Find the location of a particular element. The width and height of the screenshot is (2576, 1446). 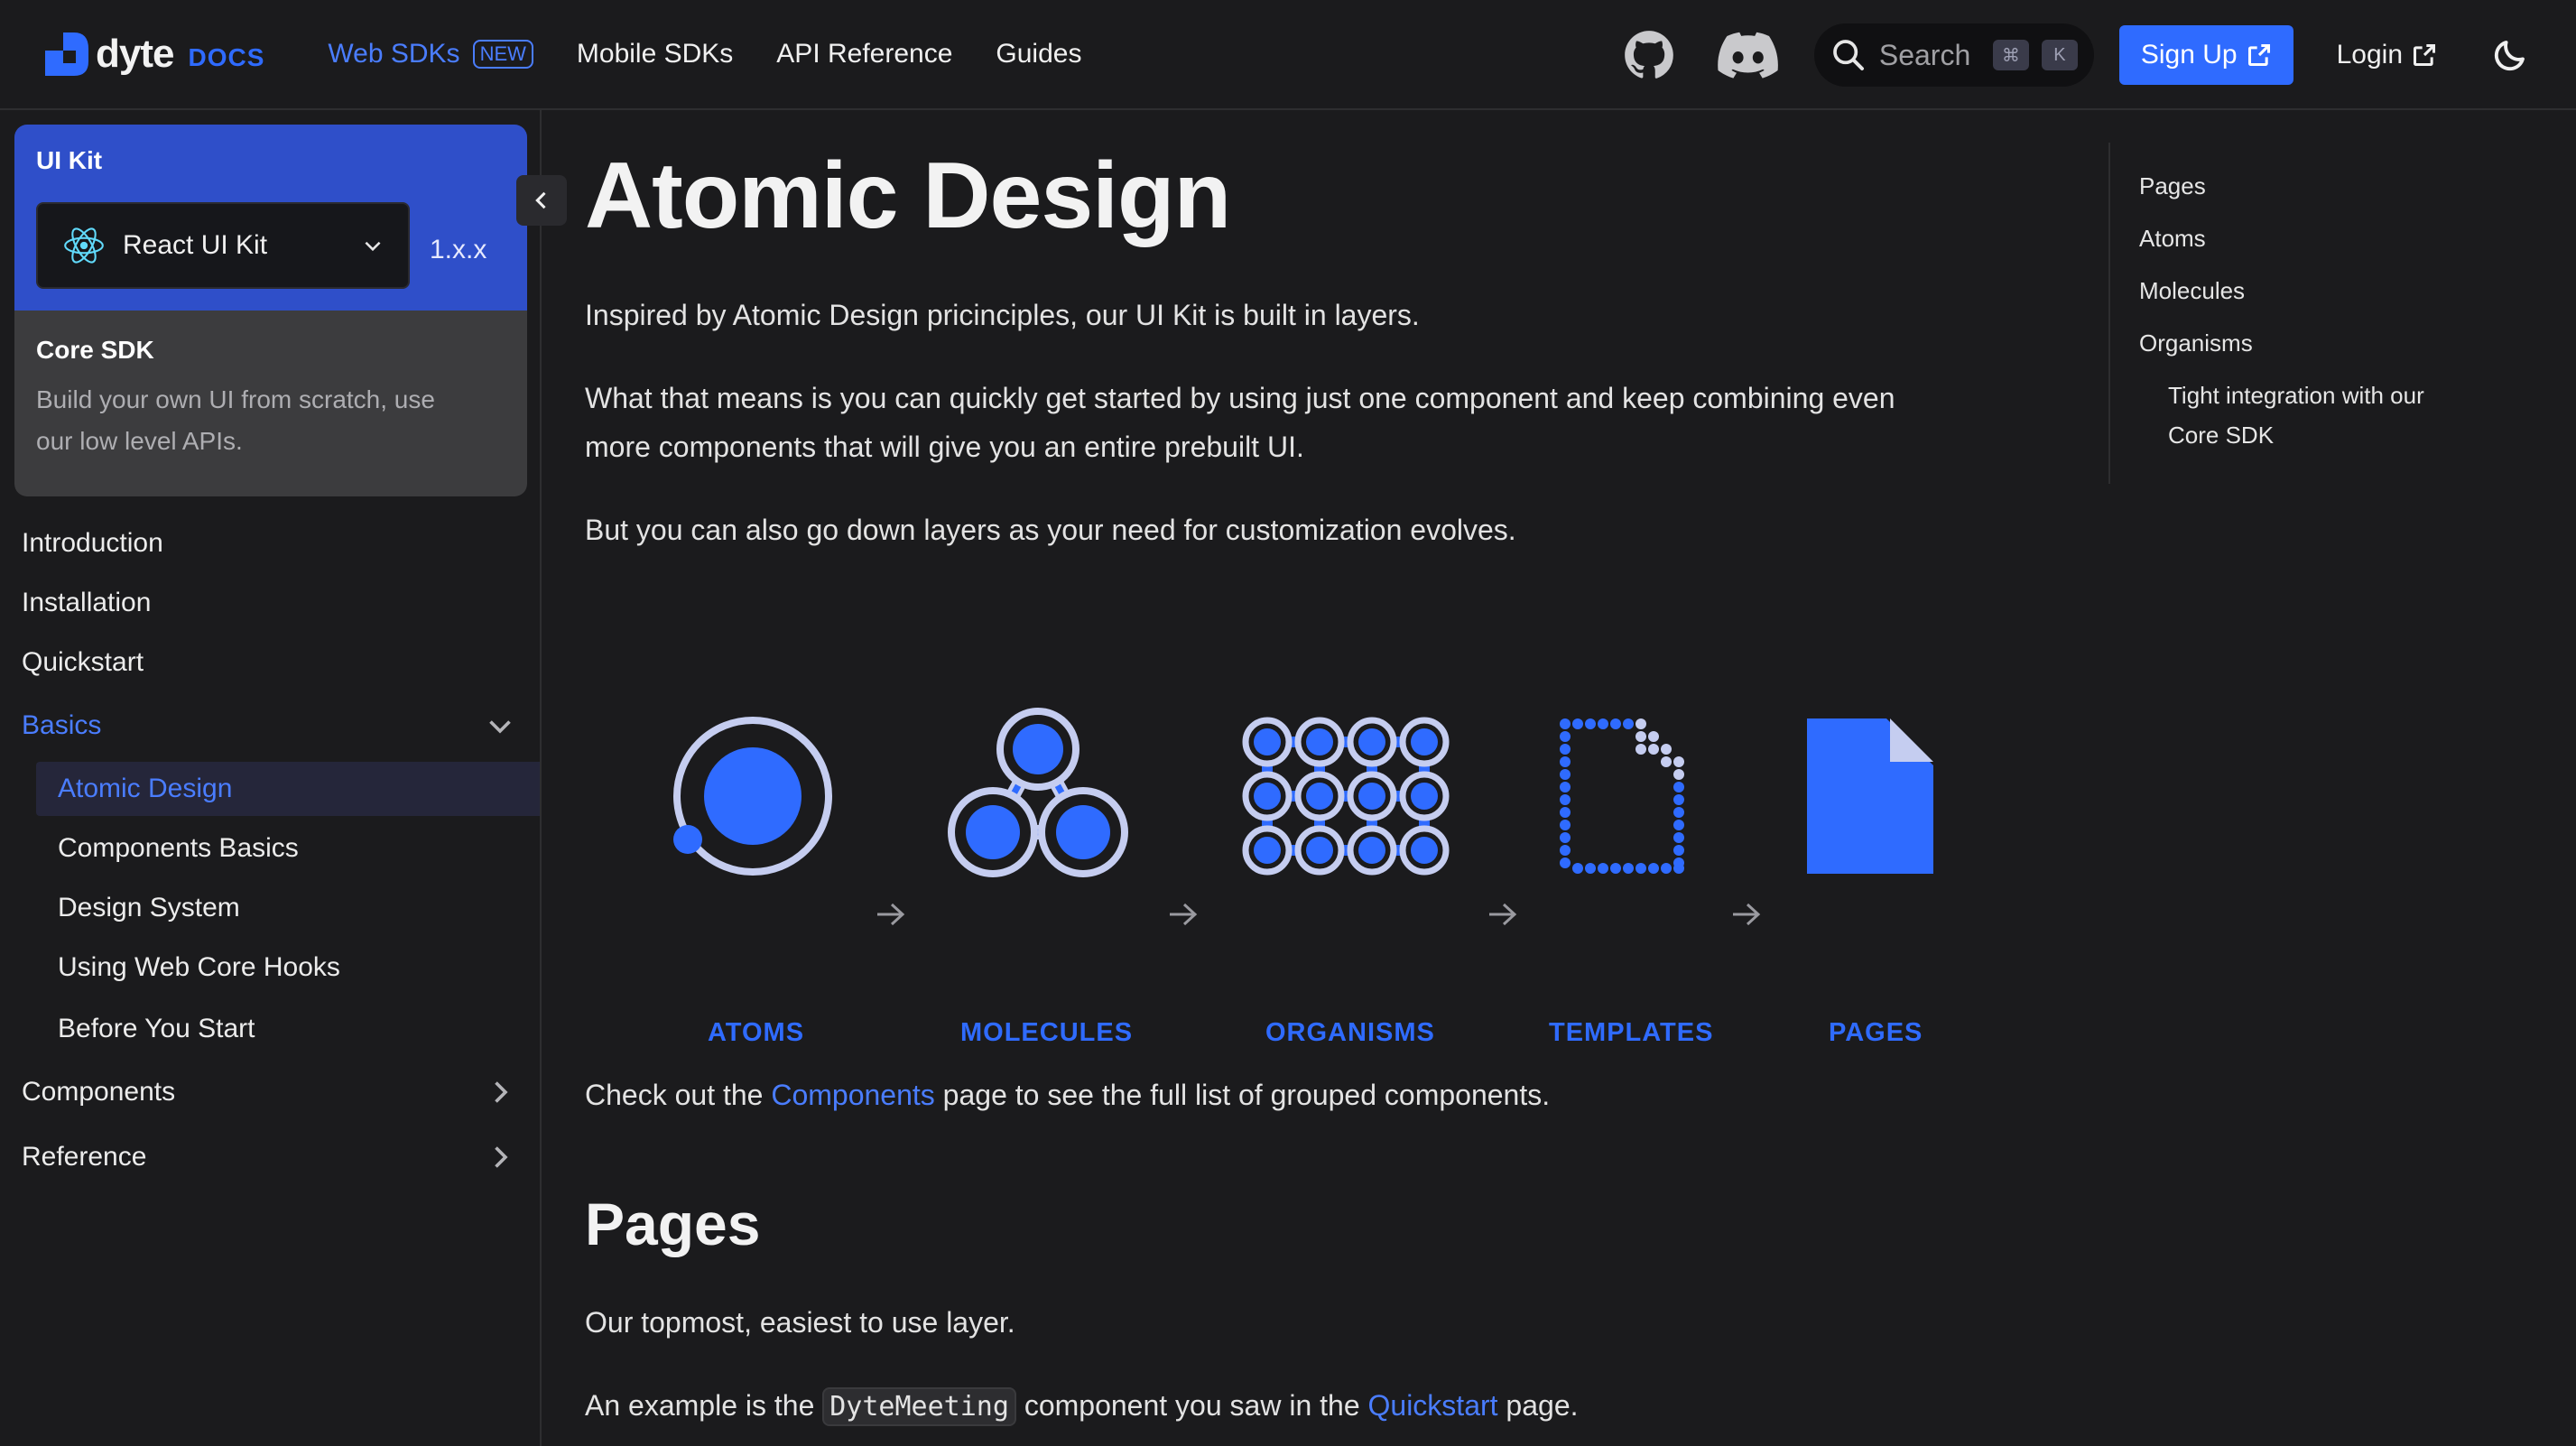

sidebar-category-basics: Basics is located at coordinates (282, 726).